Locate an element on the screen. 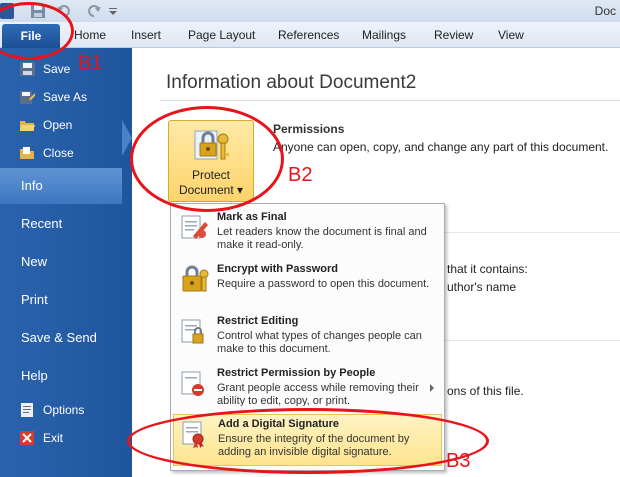 The height and width of the screenshot is (477, 620). nav-close: Close is located at coordinates (66, 153).